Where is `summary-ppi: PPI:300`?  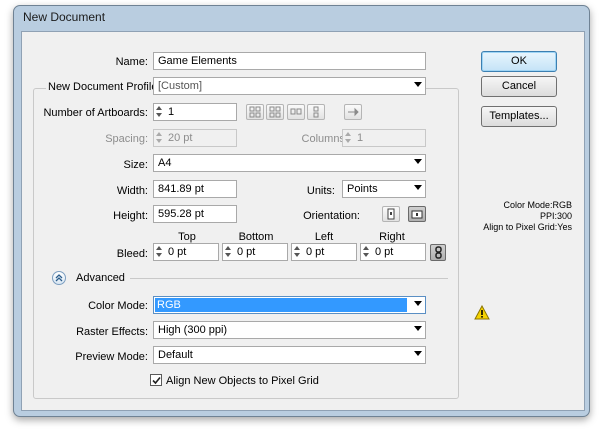
summary-ppi: PPI:300 is located at coordinates (555, 216).